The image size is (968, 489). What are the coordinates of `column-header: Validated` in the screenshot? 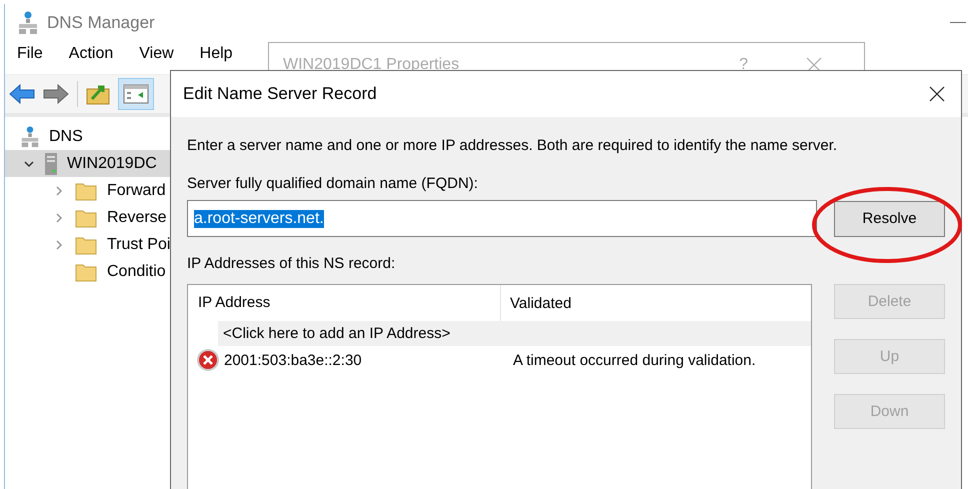 It's located at (536, 303).